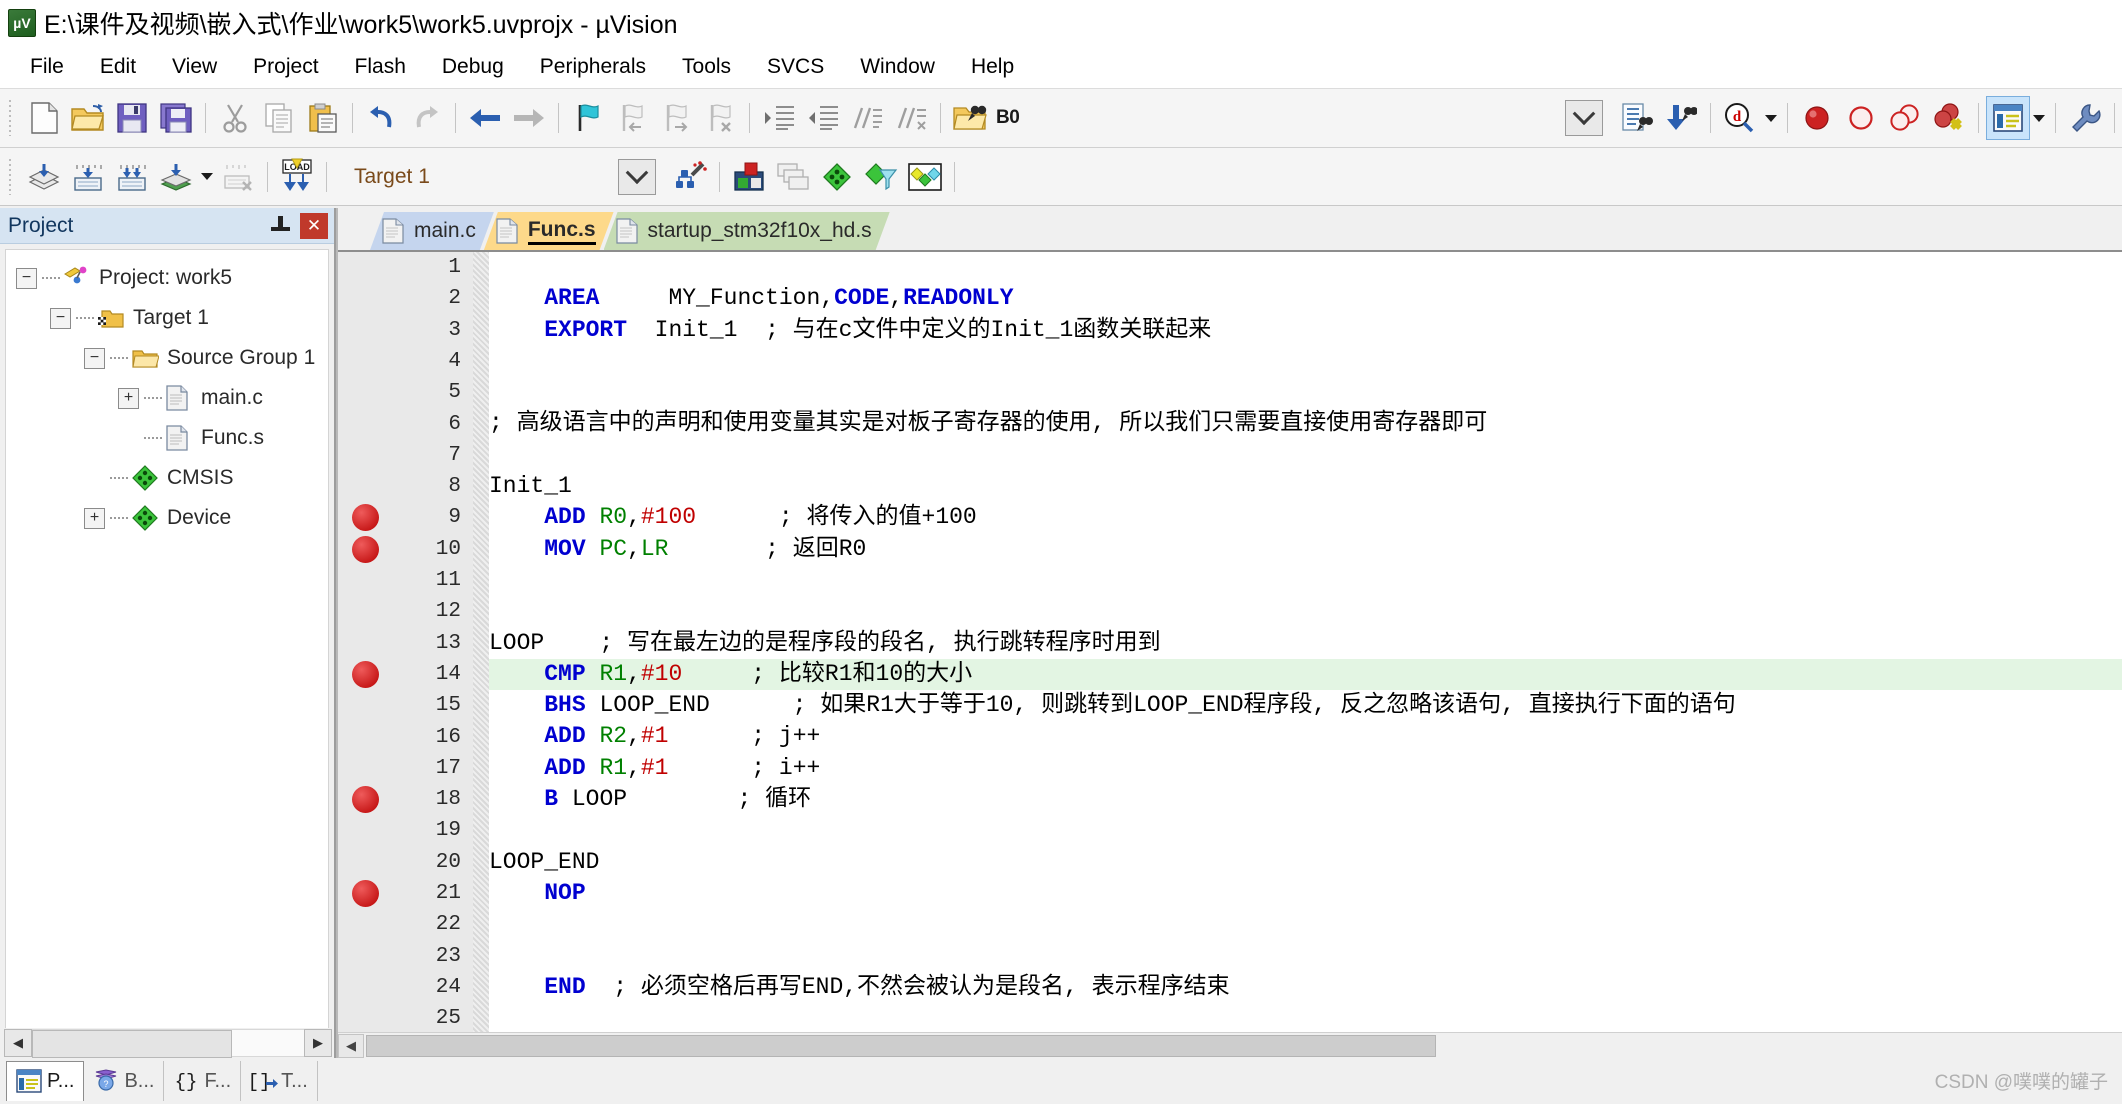 The width and height of the screenshot is (2122, 1104). What do you see at coordinates (1305, 987) in the screenshot?
I see `code-line: END ; 必须空格后再写END,不然会被认为是段名, 表示程序结束` at bounding box center [1305, 987].